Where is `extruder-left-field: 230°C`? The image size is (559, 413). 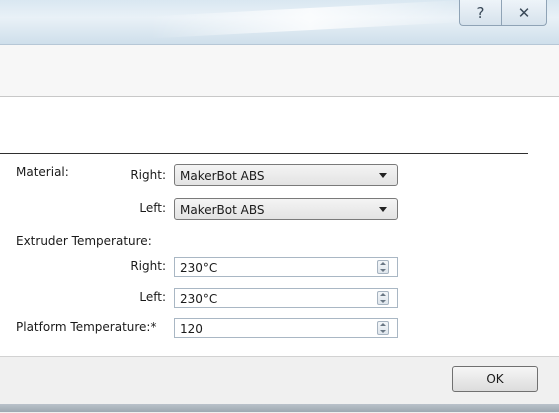 extruder-left-field: 230°C is located at coordinates (286, 298).